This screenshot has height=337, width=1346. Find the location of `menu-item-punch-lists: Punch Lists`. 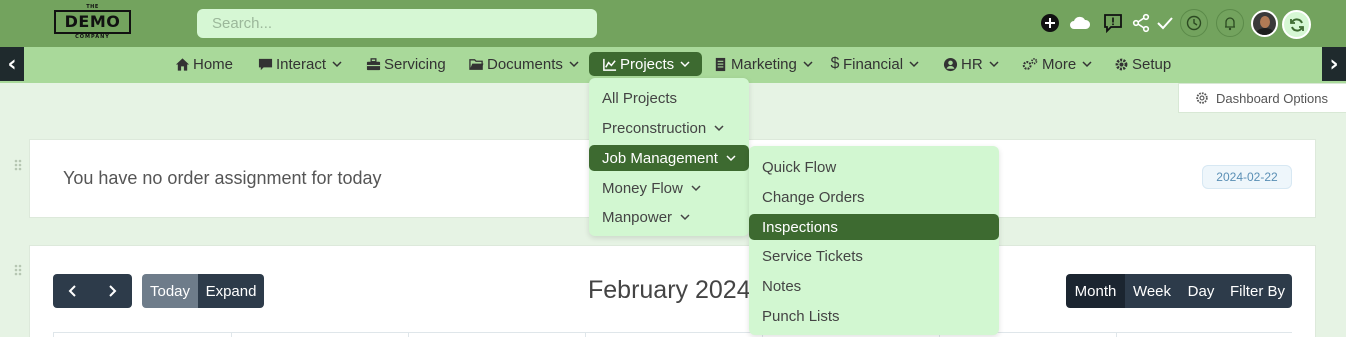

menu-item-punch-lists: Punch Lists is located at coordinates (874, 316).